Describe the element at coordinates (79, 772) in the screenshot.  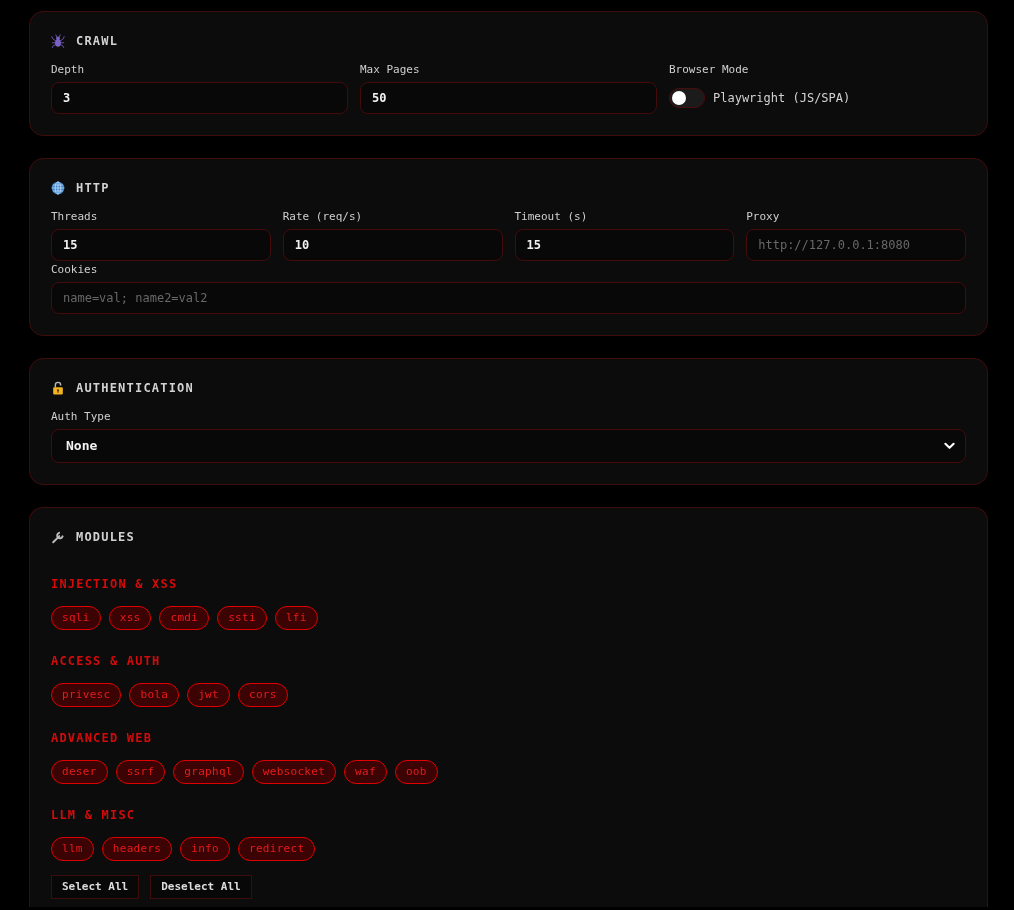
I see `module-chip: deser` at that location.